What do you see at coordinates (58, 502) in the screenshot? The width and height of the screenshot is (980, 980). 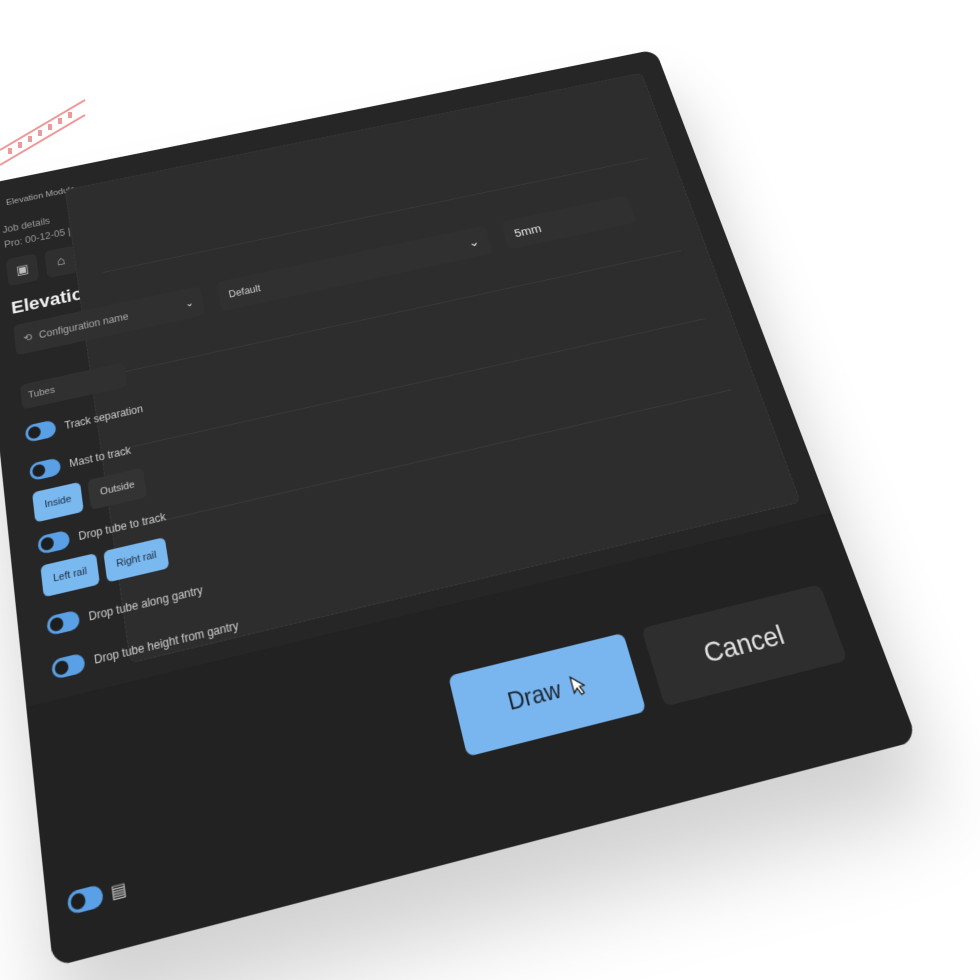 I see `segment-inside: Inside` at bounding box center [58, 502].